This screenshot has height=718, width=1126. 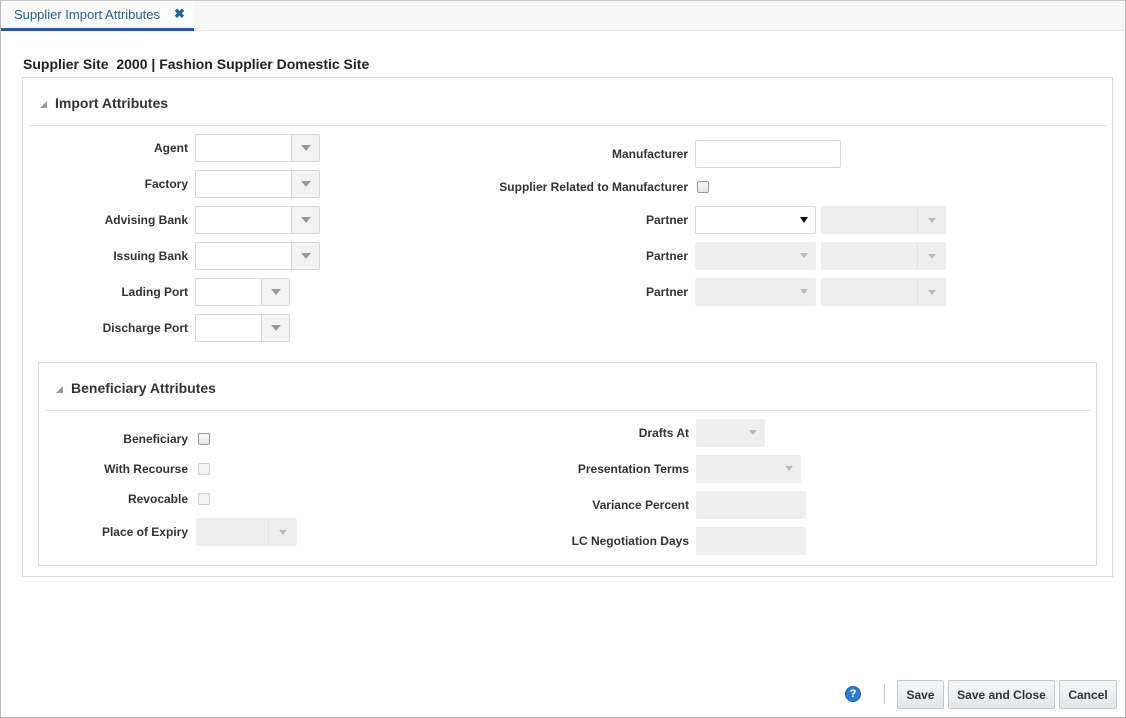 What do you see at coordinates (666, 220) in the screenshot?
I see `partner-label-1: Partner` at bounding box center [666, 220].